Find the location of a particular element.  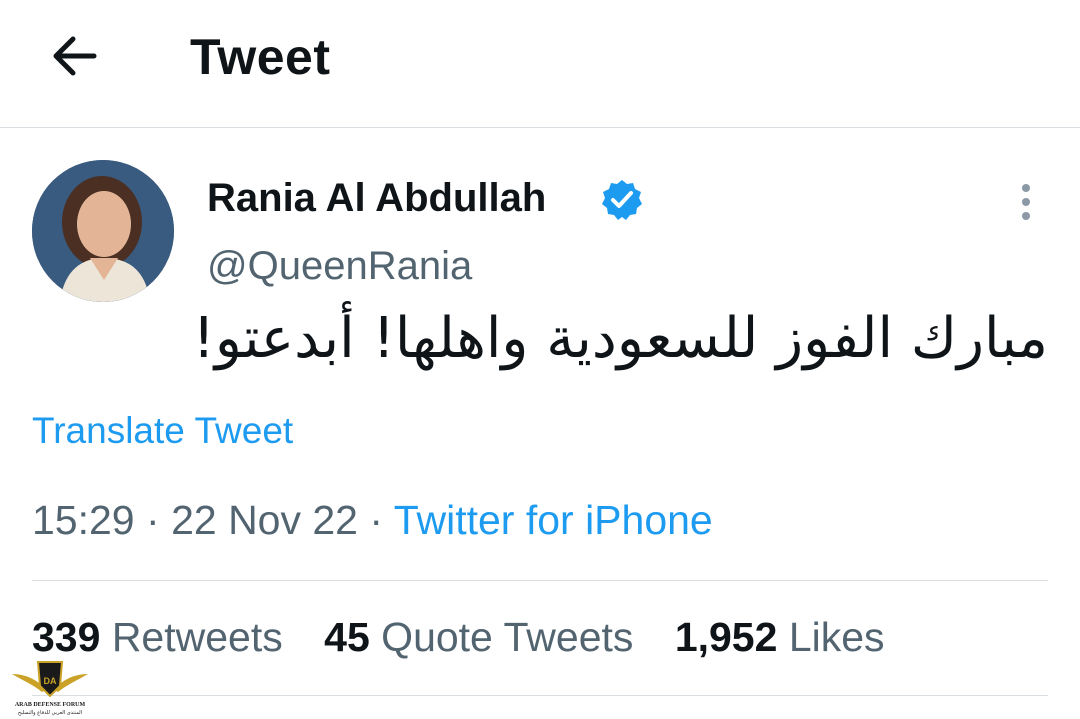

likes-label: Likes is located at coordinates (836, 637).